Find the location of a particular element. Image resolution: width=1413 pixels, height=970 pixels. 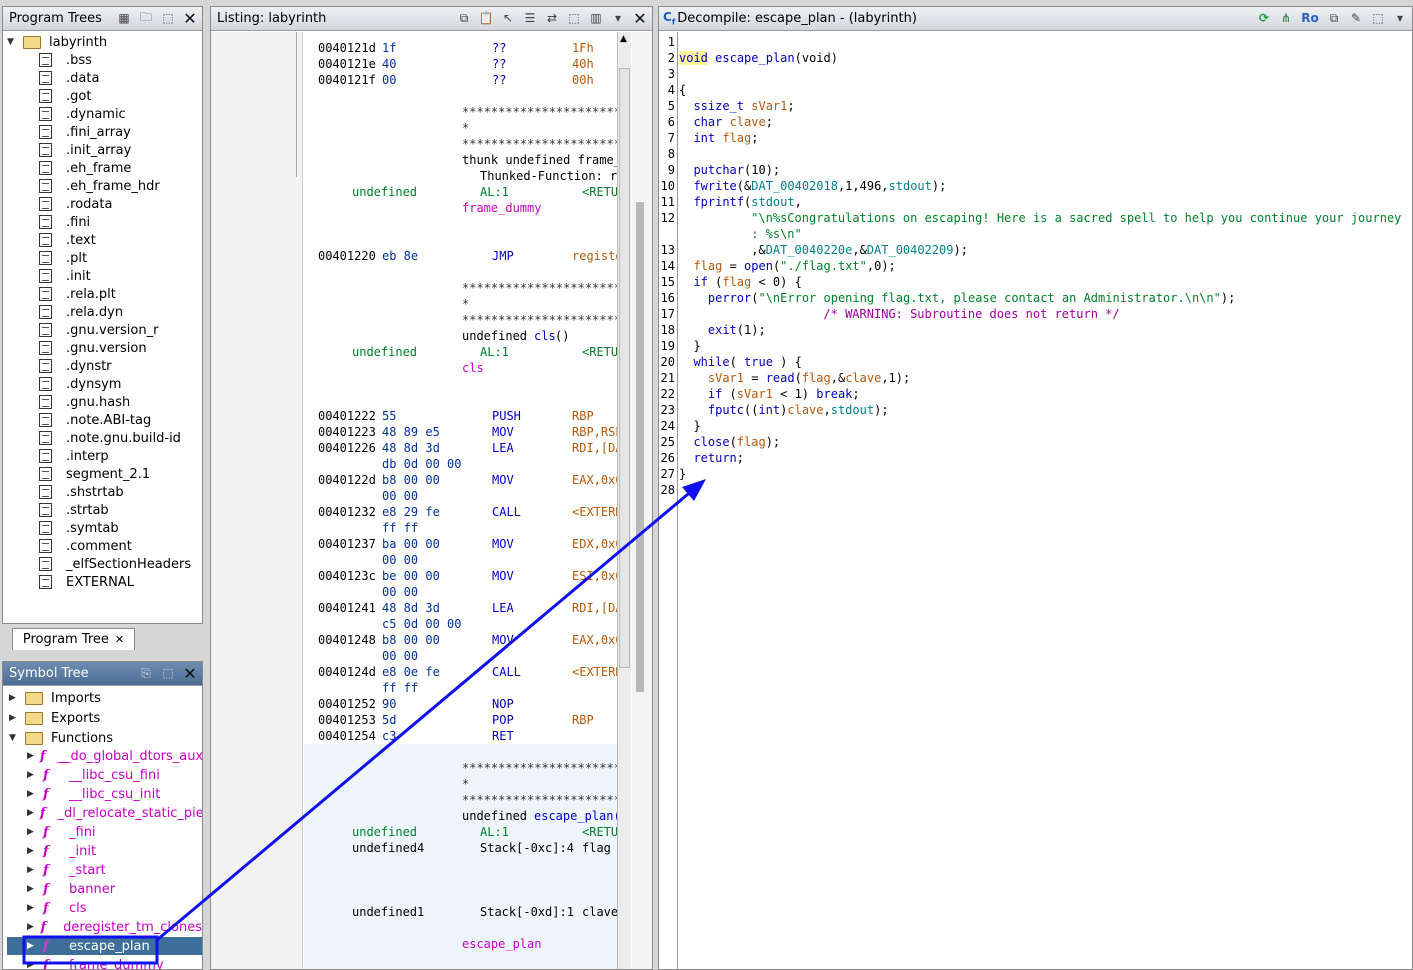

tree-item-section: .got is located at coordinates (65, 96).